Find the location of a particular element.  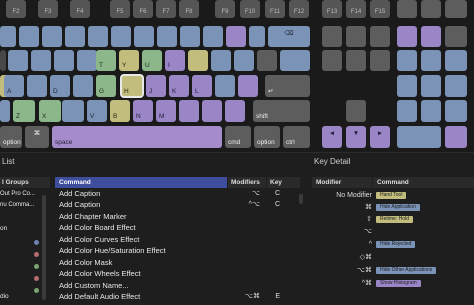

key-f4: F4 is located at coordinates (80, 9).